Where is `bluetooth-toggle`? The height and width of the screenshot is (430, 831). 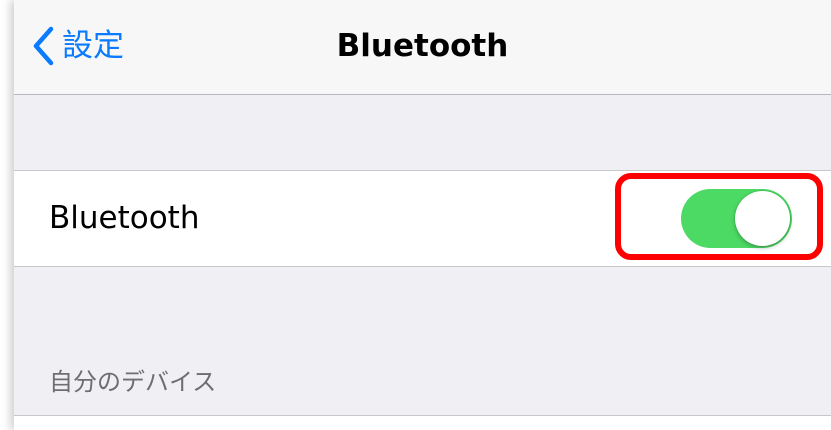 bluetooth-toggle is located at coordinates (736, 218).